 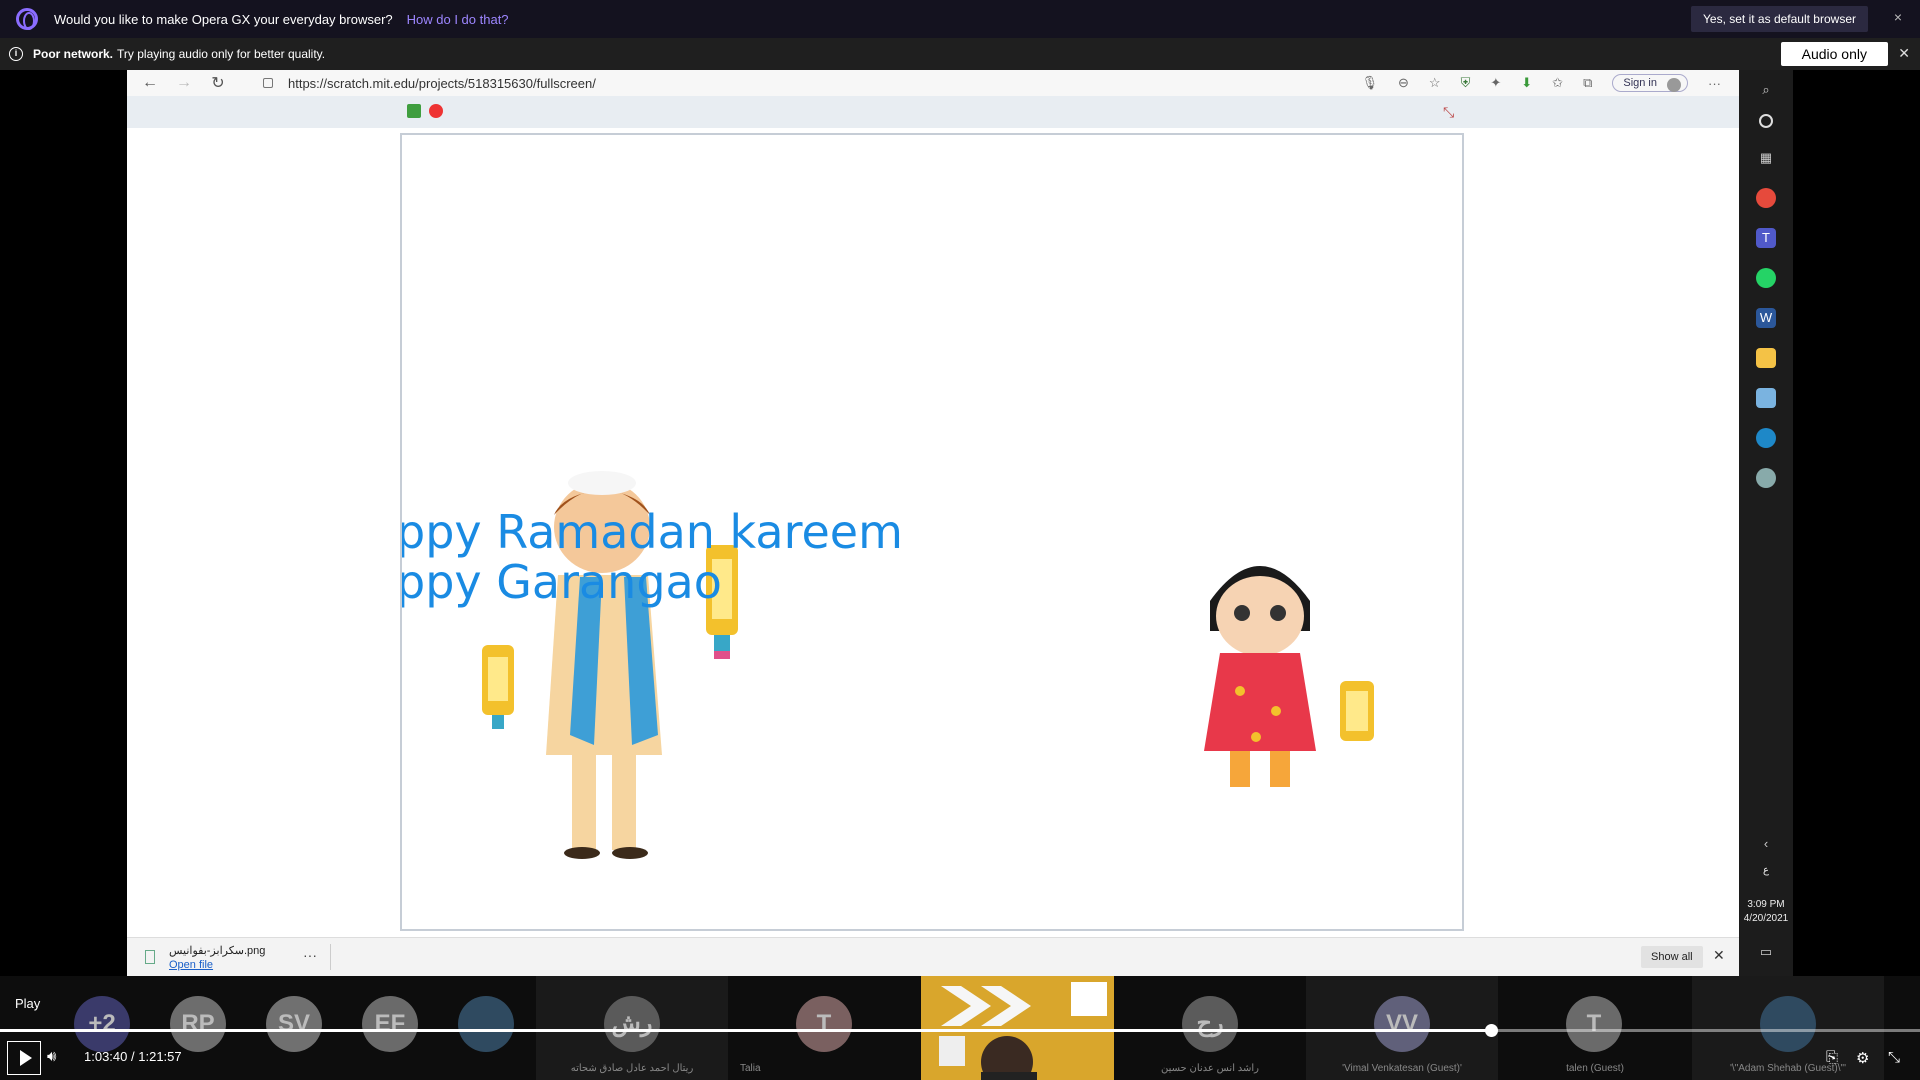 What do you see at coordinates (28, 1003) in the screenshot?
I see `play-tooltip: Play` at bounding box center [28, 1003].